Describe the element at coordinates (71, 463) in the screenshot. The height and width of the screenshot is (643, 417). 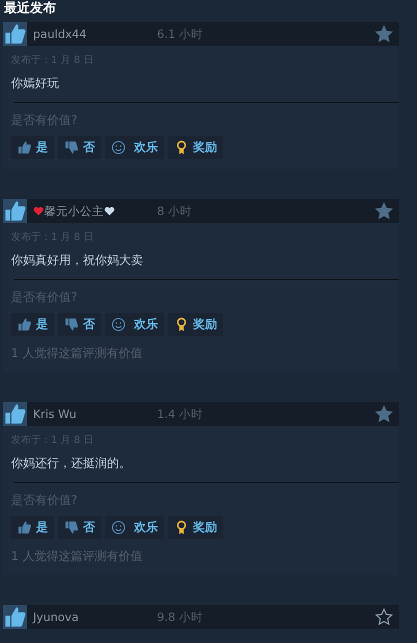
I see `review-text: 你妈还行，还挺润的。` at that location.